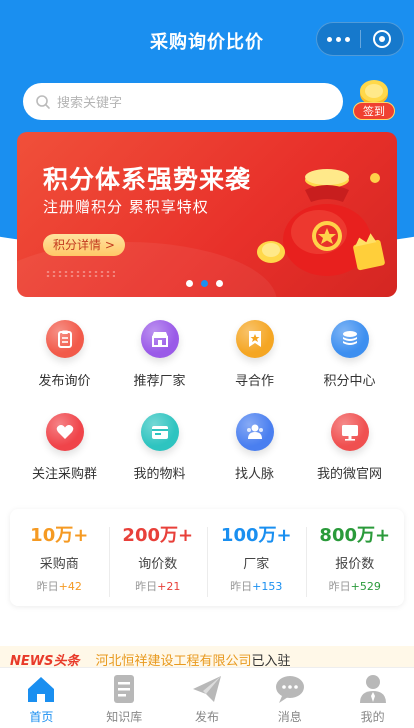 Image resolution: width=414 pixels, height=728 pixels. I want to click on miniprogram-capsule, so click(360, 39).